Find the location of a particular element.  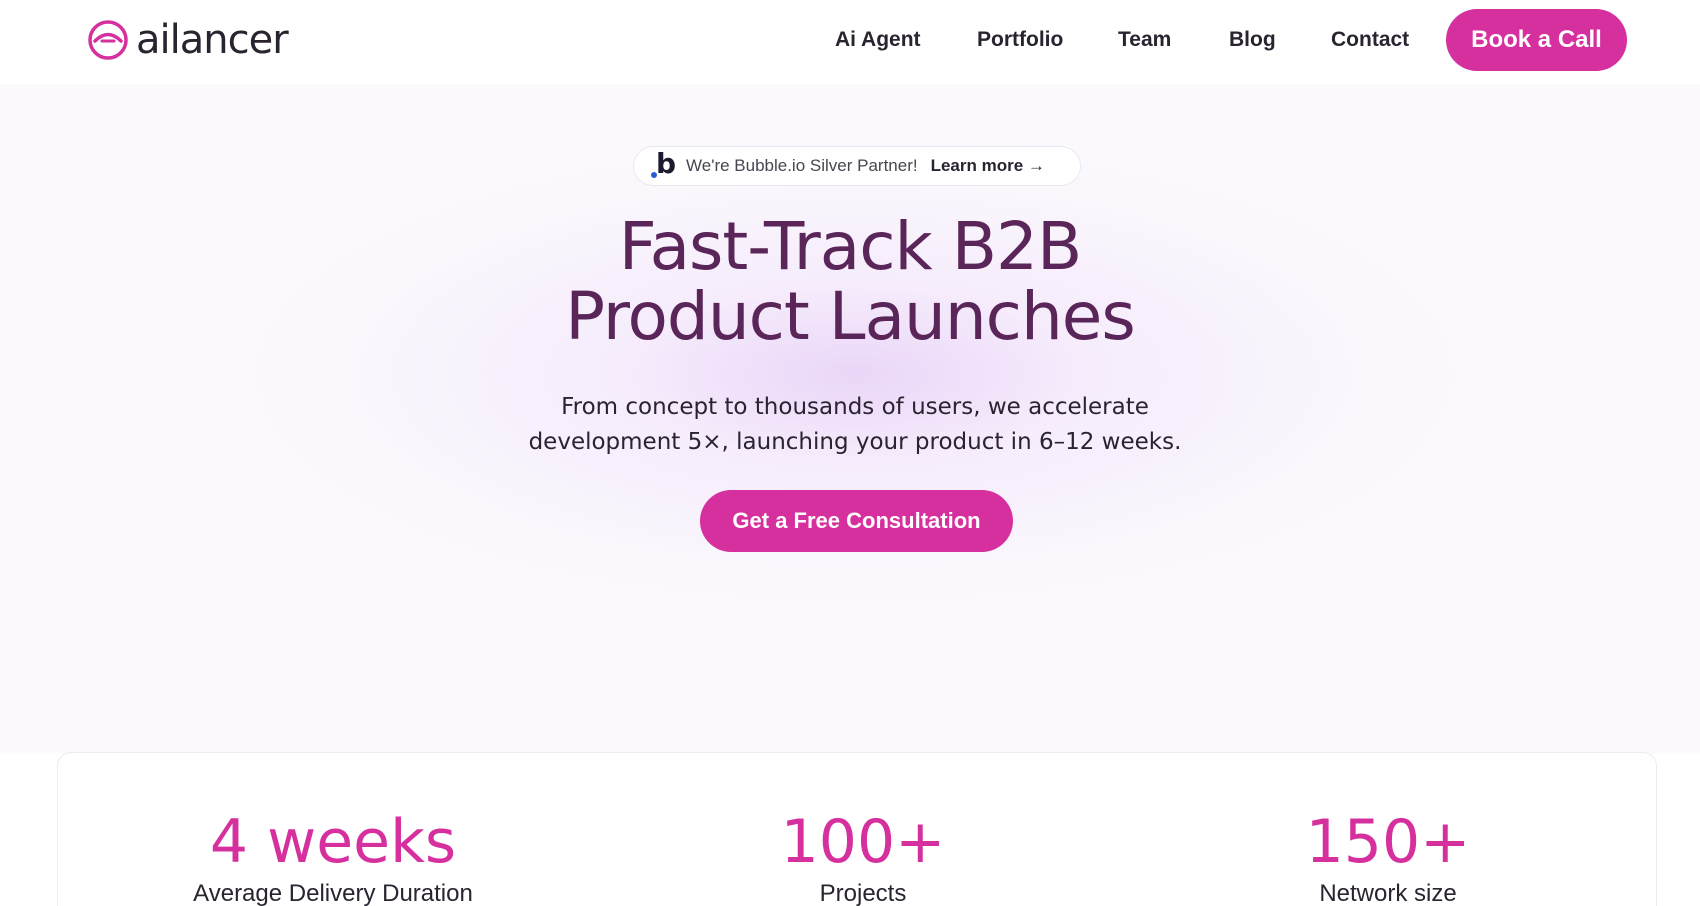

stat-network: 150+ Network size is located at coordinates (1388, 856).